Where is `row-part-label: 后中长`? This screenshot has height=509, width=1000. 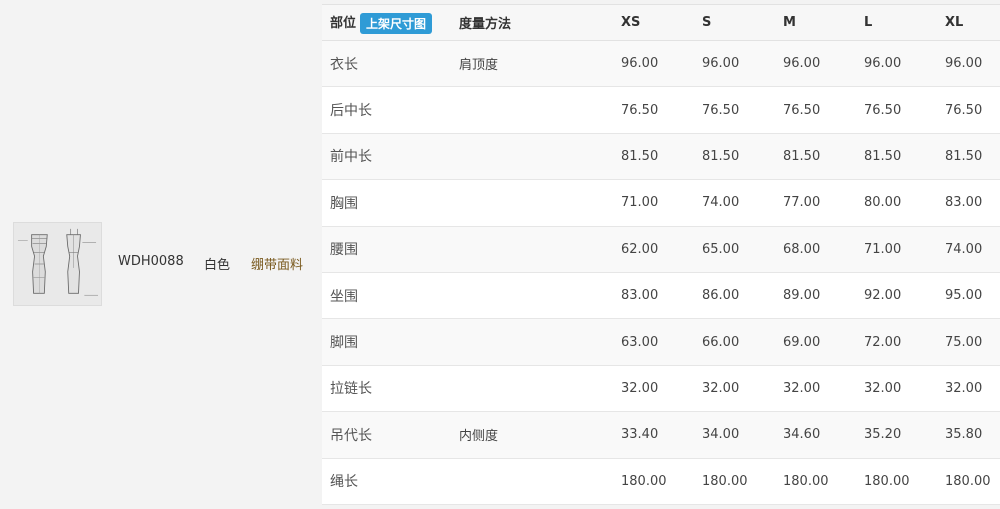
row-part-label: 后中长 is located at coordinates (386, 110).